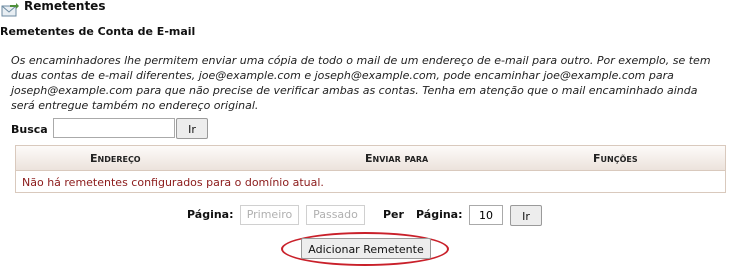 This screenshot has width=729, height=274. Describe the element at coordinates (396, 158) in the screenshot. I see `column-header-forward-to: Enviar para` at that location.